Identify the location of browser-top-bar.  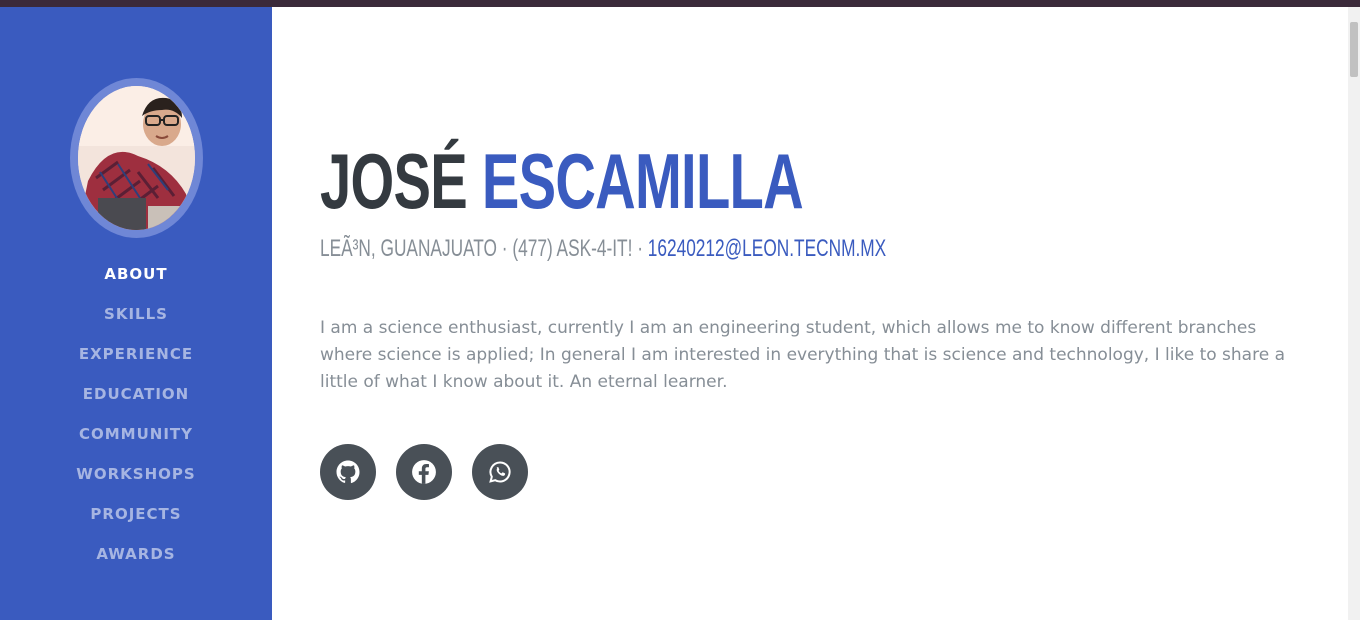
(680, 3).